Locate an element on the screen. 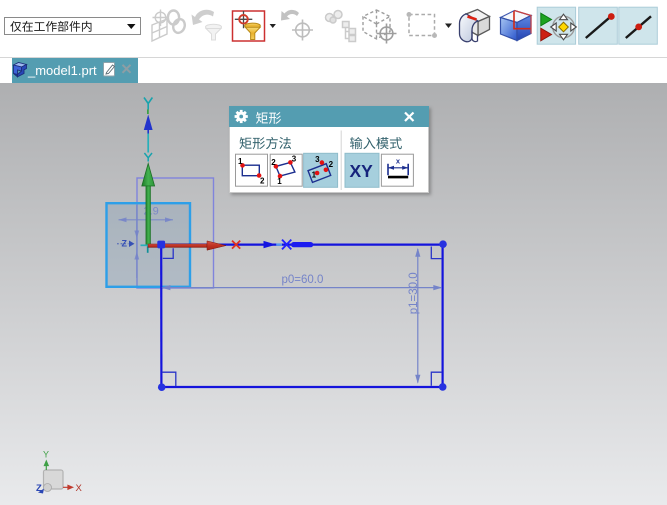  svg-text: _model1.prt is located at coordinates (62, 70).